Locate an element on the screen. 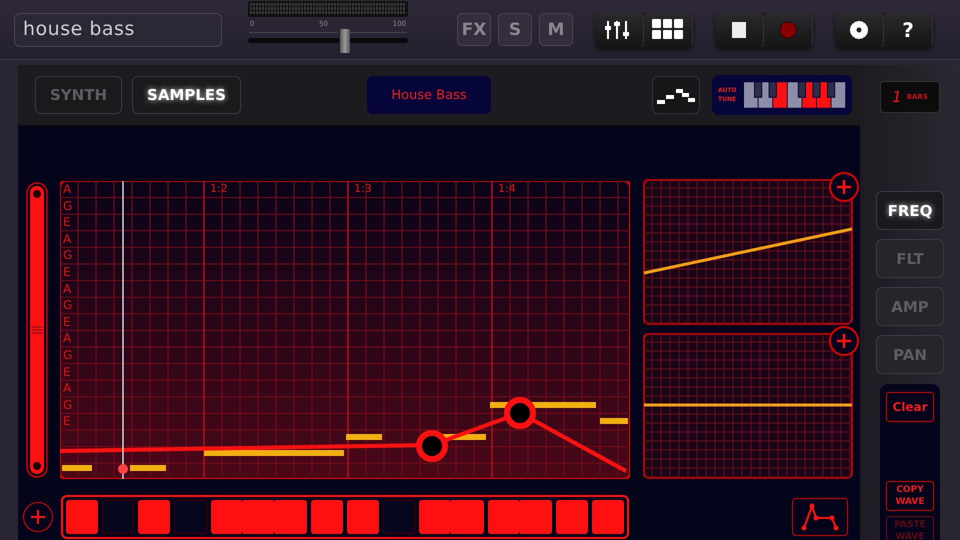 Image resolution: width=960 pixels, height=540 pixels. source-tab: SAMPLES is located at coordinates (186, 95).